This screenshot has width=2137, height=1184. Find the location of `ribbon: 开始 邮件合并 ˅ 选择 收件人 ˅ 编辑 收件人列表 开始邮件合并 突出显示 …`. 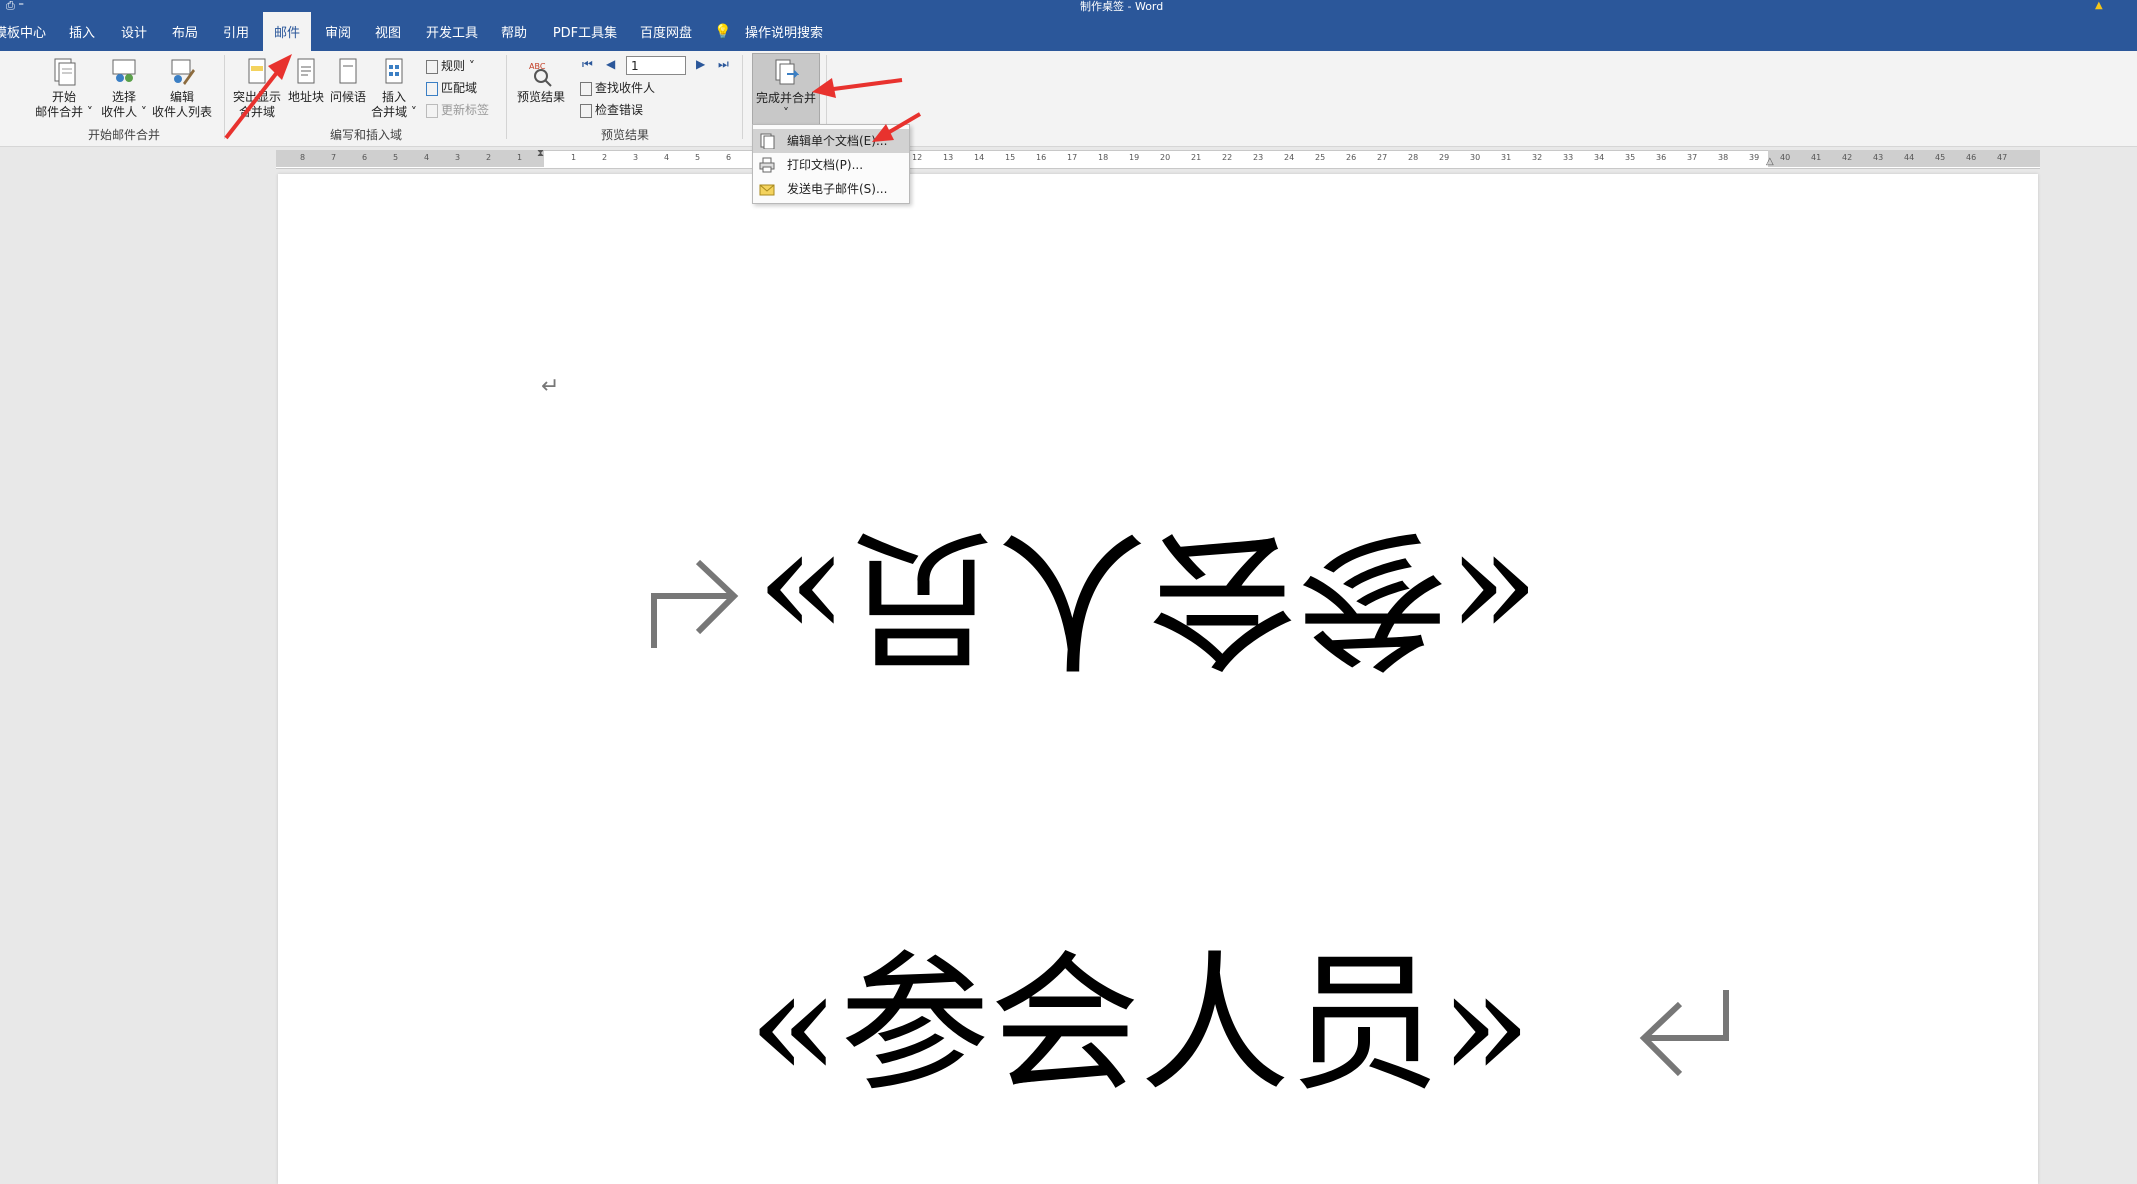

ribbon: 开始 邮件合并 ˅ 选择 收件人 ˅ 编辑 收件人列表 开始邮件合并 突出显示 … is located at coordinates (1068, 99).